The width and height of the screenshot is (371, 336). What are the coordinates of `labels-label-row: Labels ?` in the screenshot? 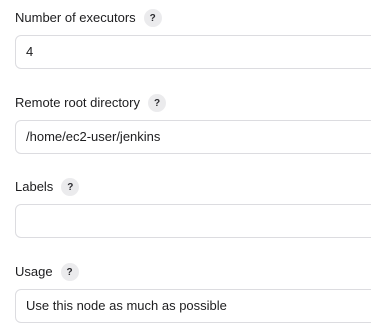 It's located at (193, 187).